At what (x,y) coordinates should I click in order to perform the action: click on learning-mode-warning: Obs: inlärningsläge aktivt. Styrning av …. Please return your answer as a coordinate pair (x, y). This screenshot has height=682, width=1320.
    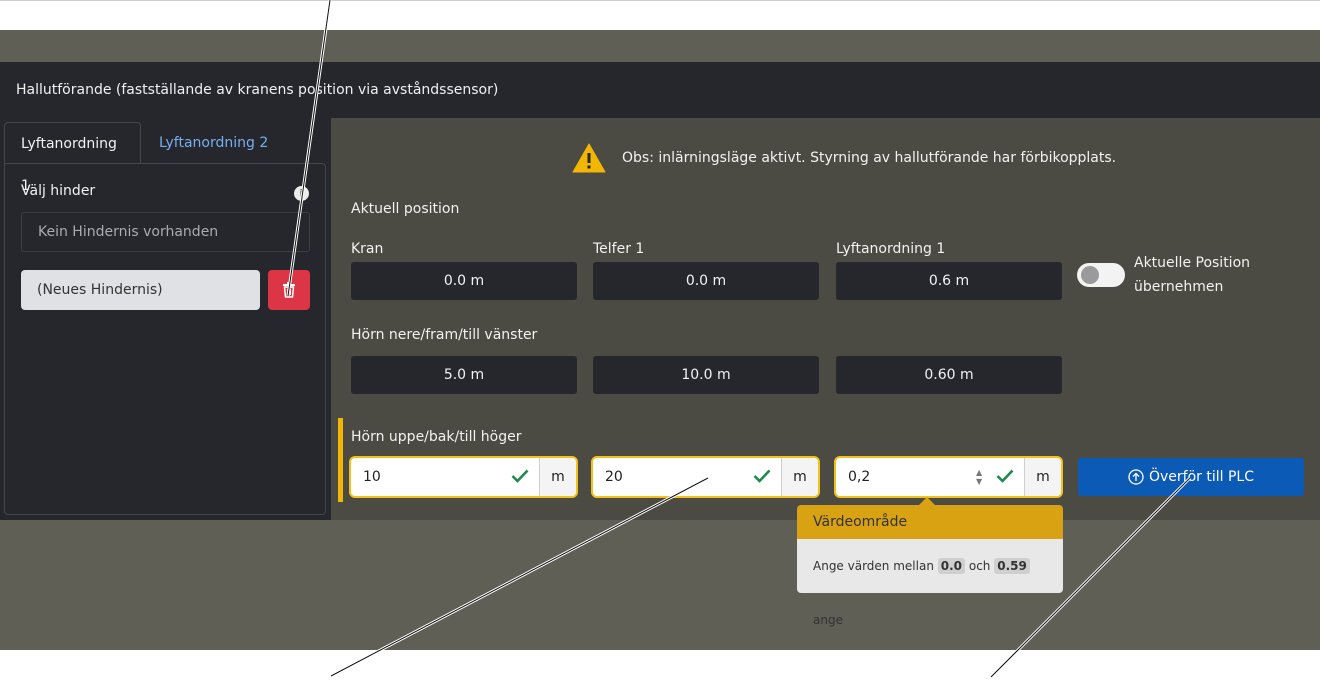
    Looking at the image, I should click on (844, 158).